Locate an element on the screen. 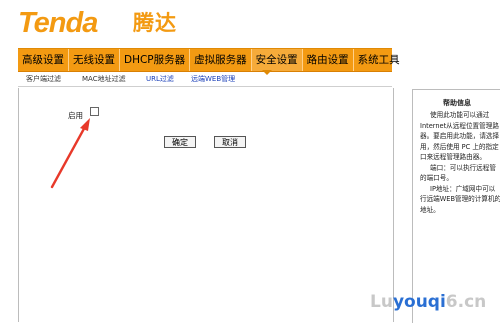 This screenshot has height=323, width=500. logo-brand-en: Tenda is located at coordinates (58, 23).